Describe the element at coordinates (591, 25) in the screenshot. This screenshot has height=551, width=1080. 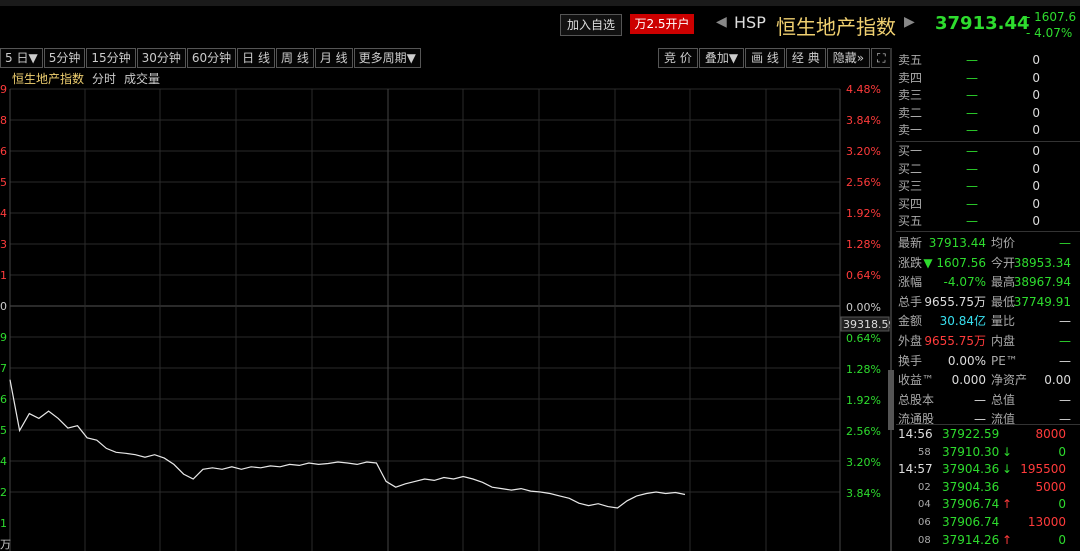
I see `add-watchlist-button: 加入自选` at that location.